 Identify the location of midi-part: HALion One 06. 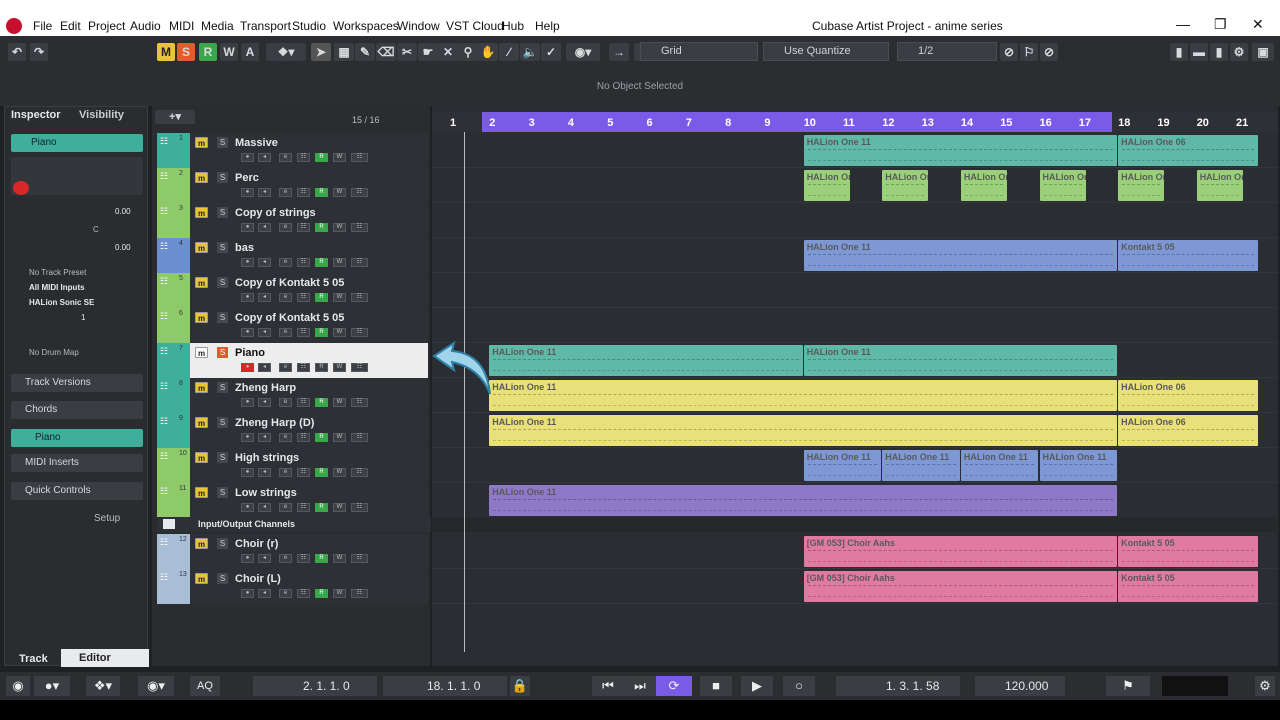
(1188, 395).